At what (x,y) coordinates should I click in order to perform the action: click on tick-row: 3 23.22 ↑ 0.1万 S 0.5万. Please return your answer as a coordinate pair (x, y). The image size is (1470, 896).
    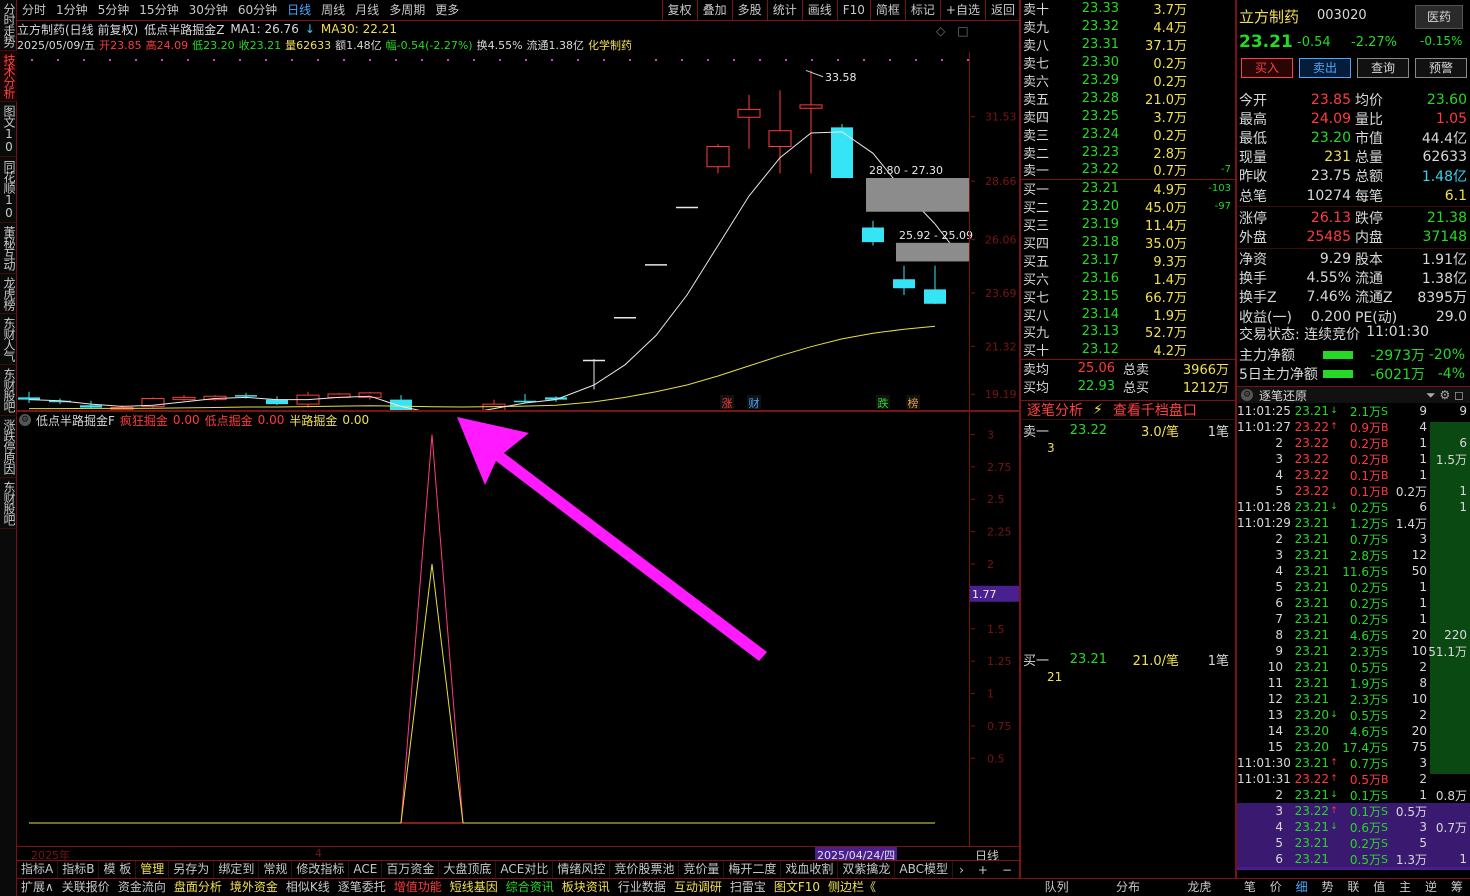
    Looking at the image, I should click on (1353, 811).